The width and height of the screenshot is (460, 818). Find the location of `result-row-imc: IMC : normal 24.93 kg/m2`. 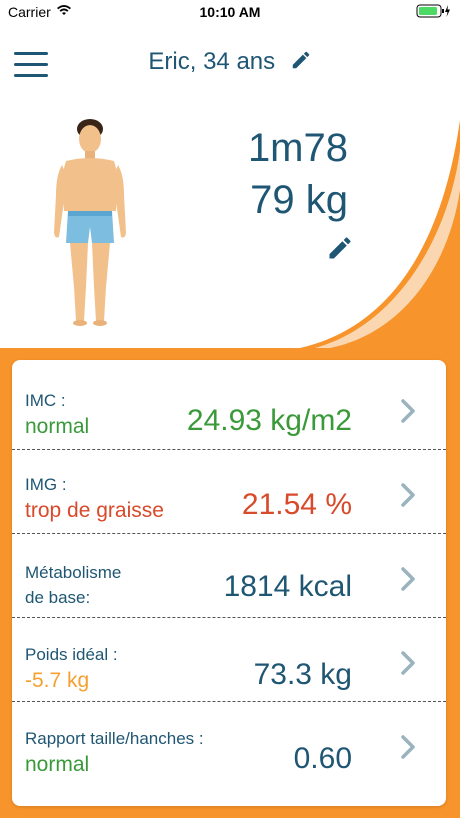

result-row-imc: IMC : normal 24.93 kg/m2 is located at coordinates (229, 408).